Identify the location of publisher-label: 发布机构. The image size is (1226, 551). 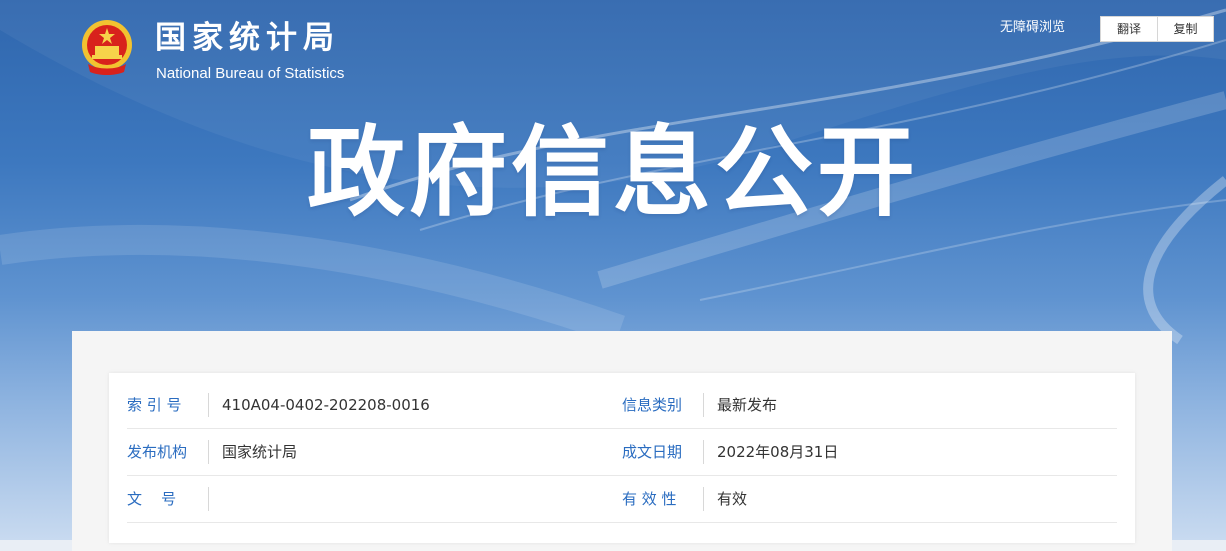
(157, 452).